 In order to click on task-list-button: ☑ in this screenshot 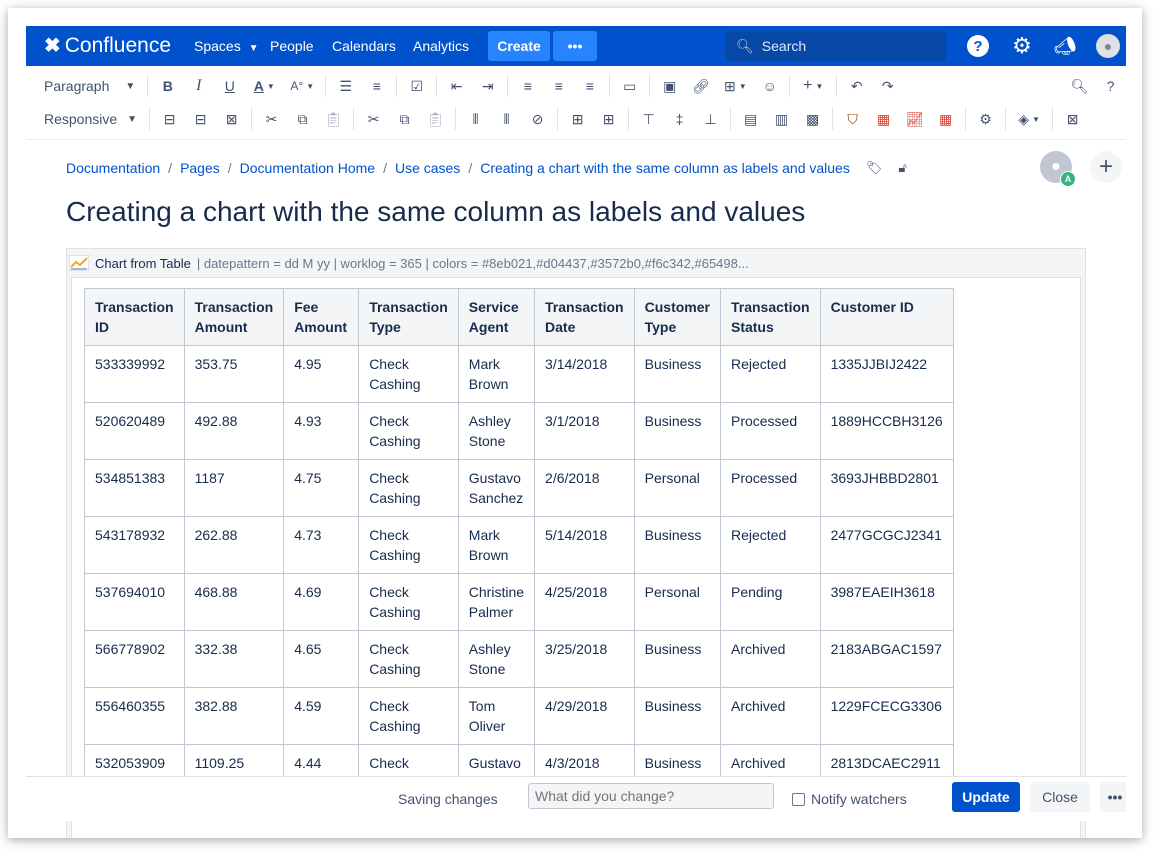, I will do `click(416, 86)`.